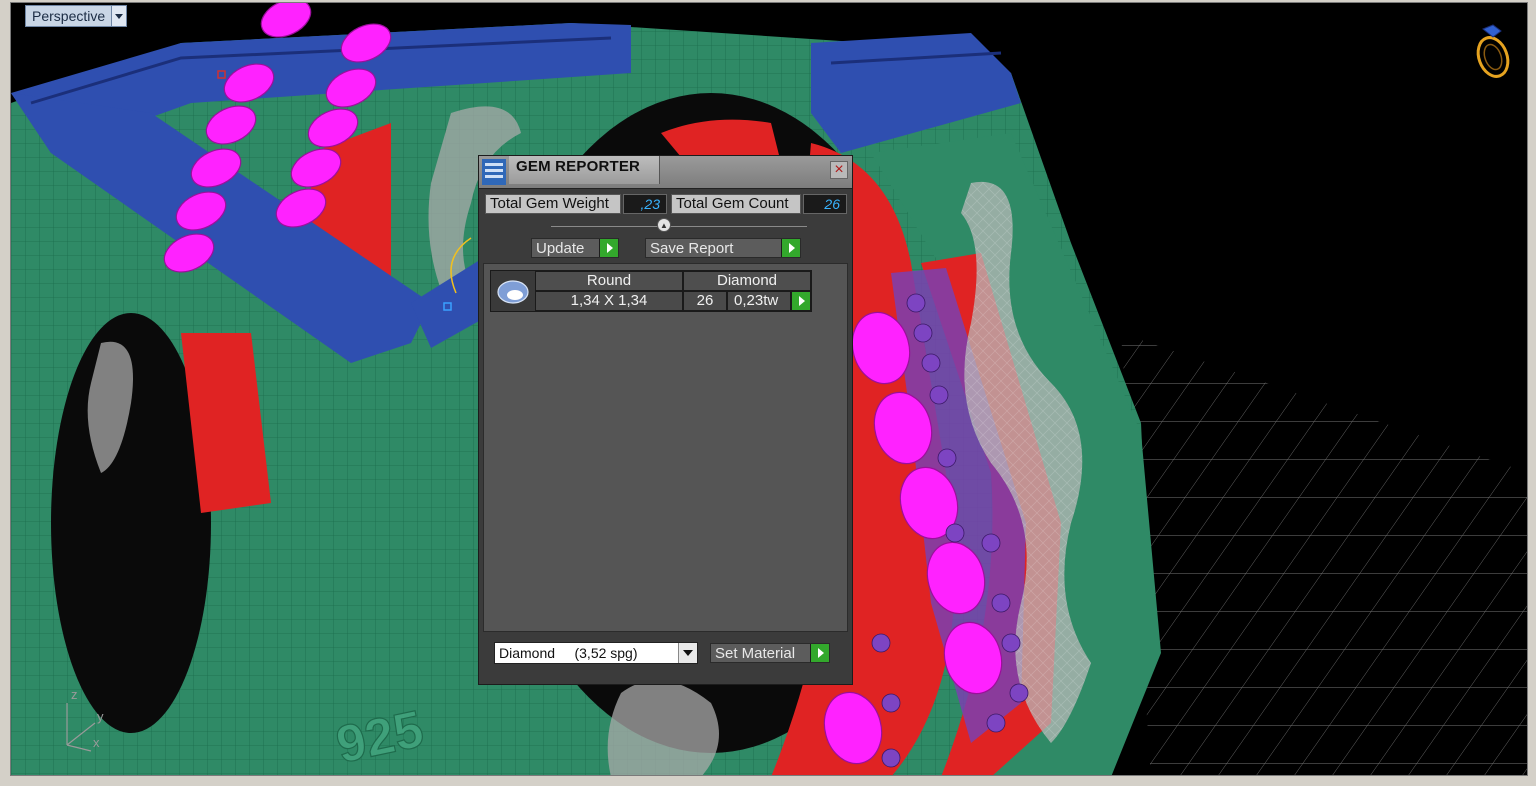 The width and height of the screenshot is (1536, 786). Describe the element at coordinates (74, 694) in the screenshot. I see `axis-z-label: z` at that location.